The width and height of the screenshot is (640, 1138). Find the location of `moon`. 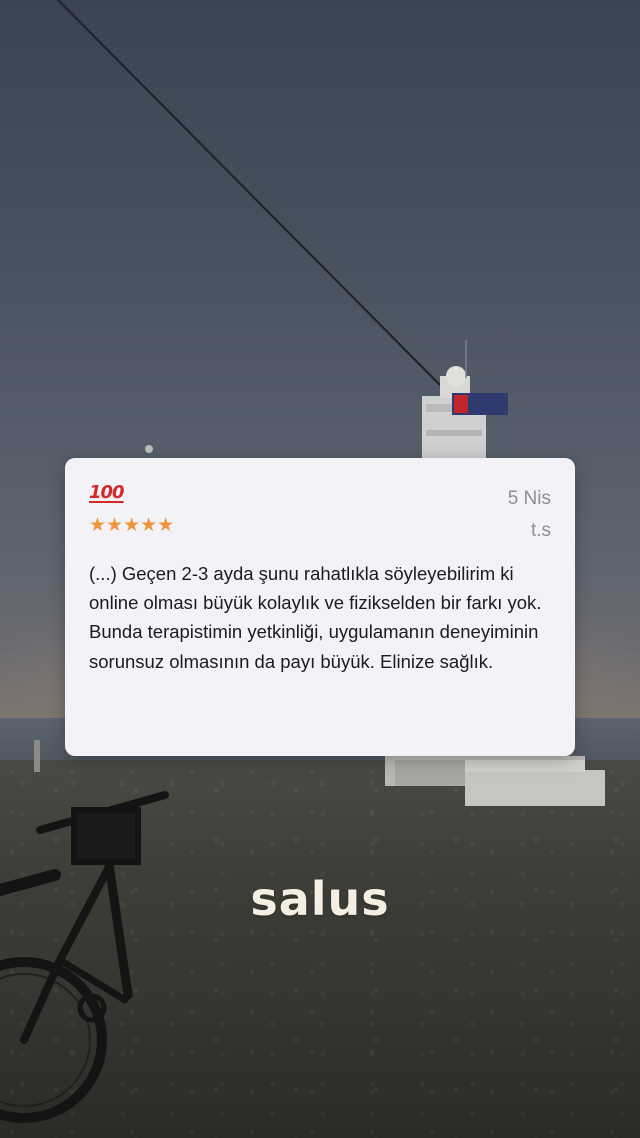

moon is located at coordinates (149, 449).